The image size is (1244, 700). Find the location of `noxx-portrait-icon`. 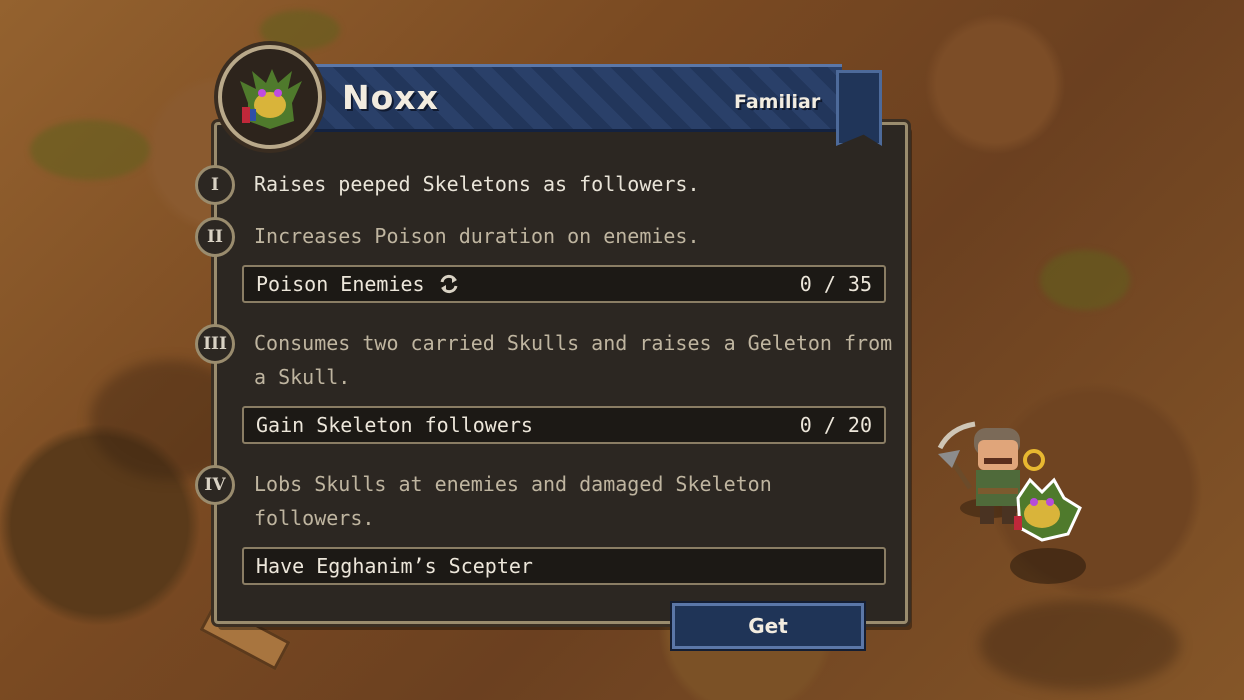

noxx-portrait-icon is located at coordinates (271, 99).